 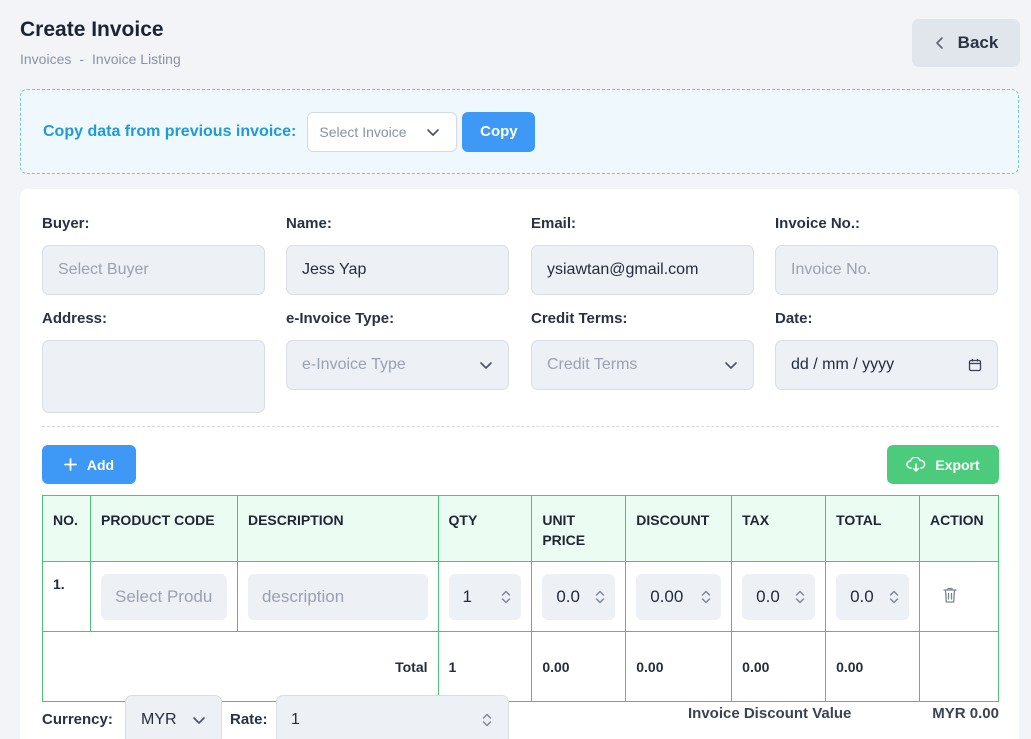 What do you see at coordinates (240, 666) in the screenshot?
I see `totals-label: Total` at bounding box center [240, 666].